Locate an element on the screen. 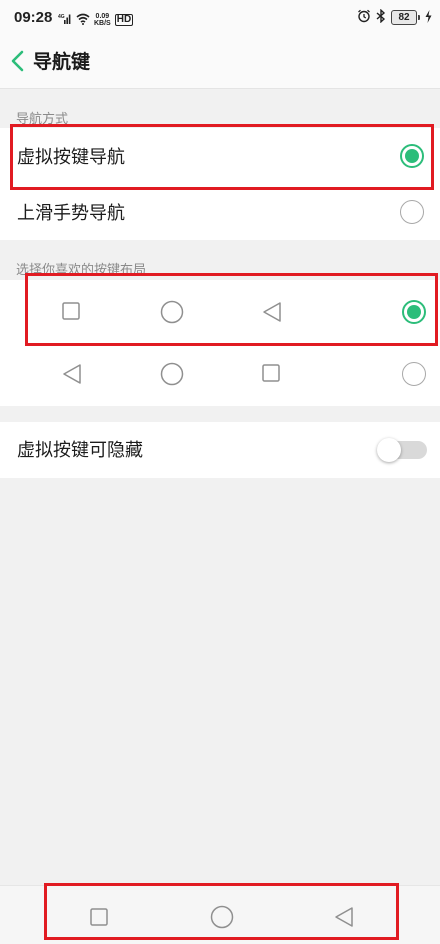 The height and width of the screenshot is (944, 440). network-speed-unit: KB/S is located at coordinates (102, 23).